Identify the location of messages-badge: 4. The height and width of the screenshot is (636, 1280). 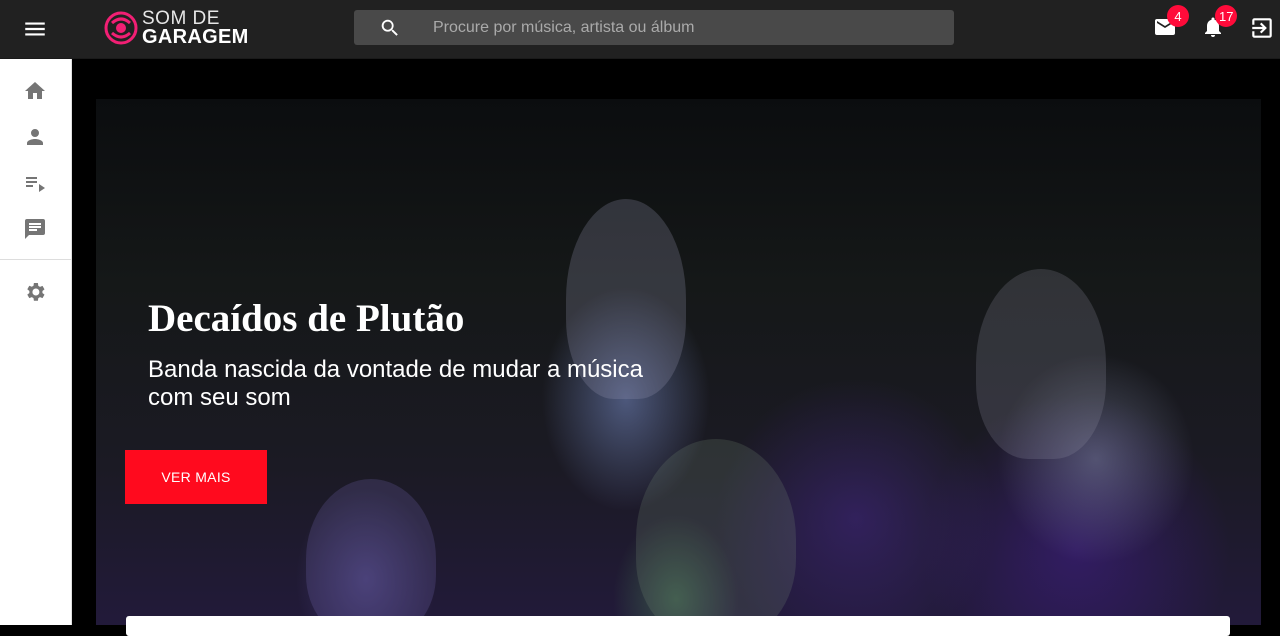
(1178, 16).